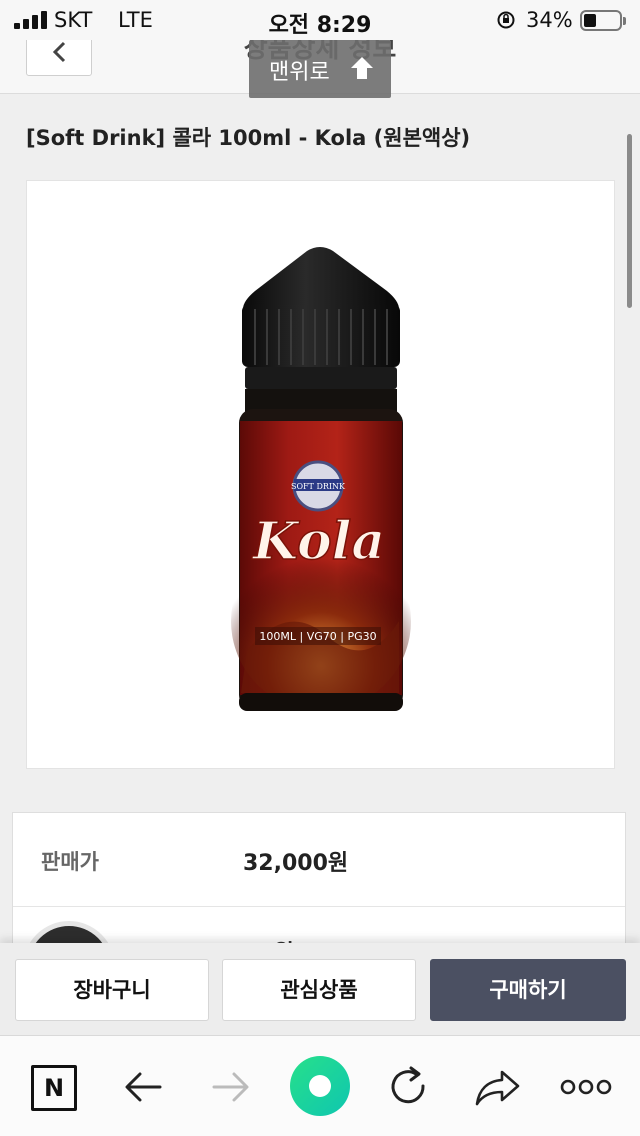  I want to click on wishlist-button: 관심상품, so click(319, 990).